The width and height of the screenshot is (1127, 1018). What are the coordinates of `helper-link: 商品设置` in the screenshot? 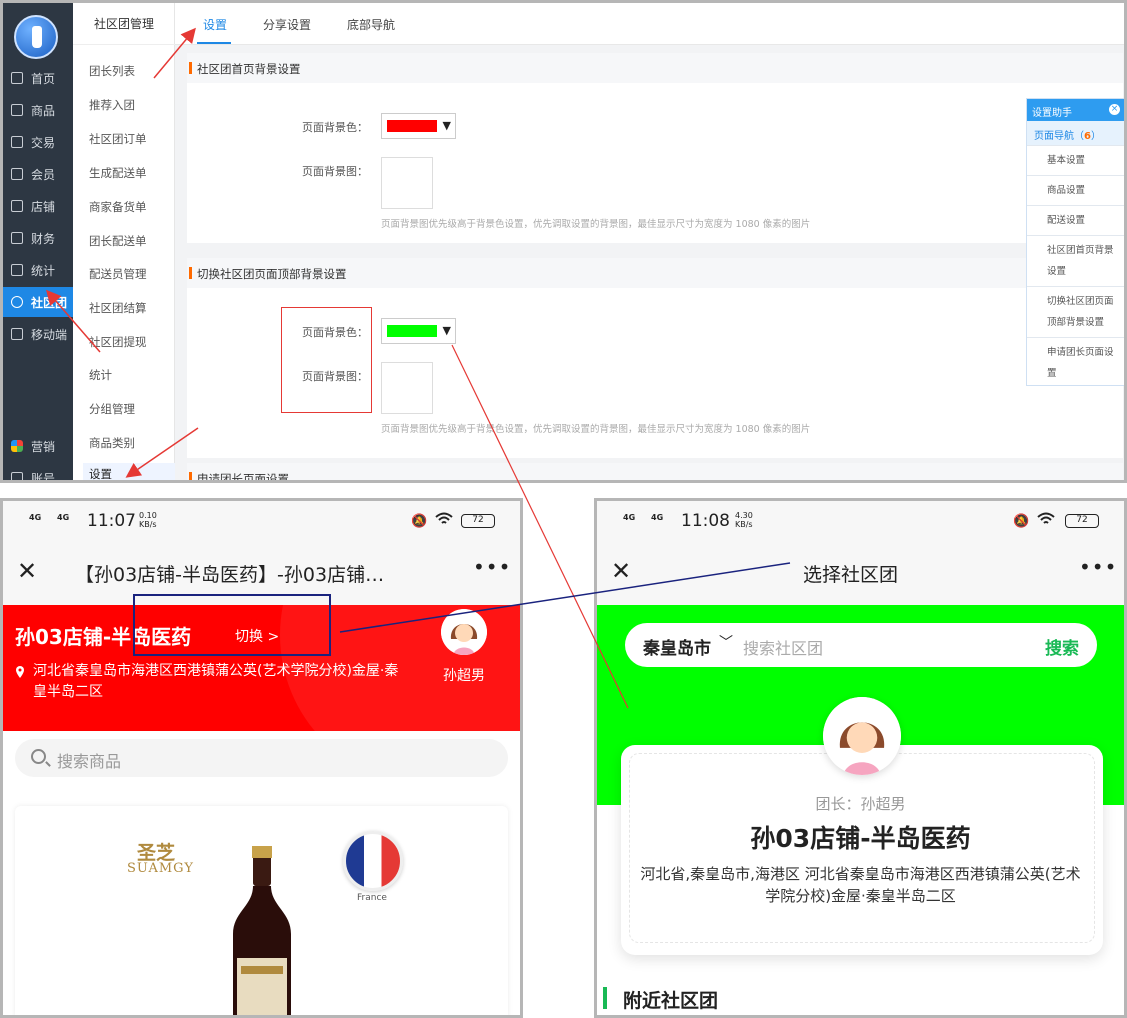 It's located at (1075, 190).